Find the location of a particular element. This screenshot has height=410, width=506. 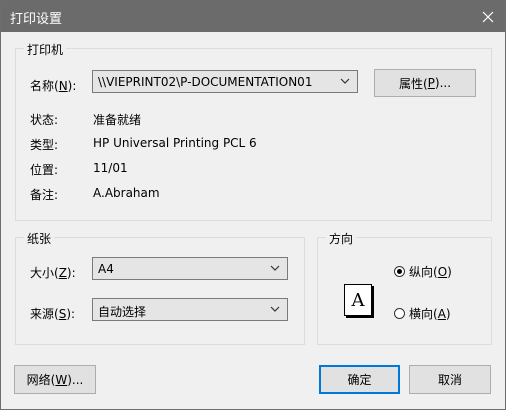

close-button is located at coordinates (488, 16).